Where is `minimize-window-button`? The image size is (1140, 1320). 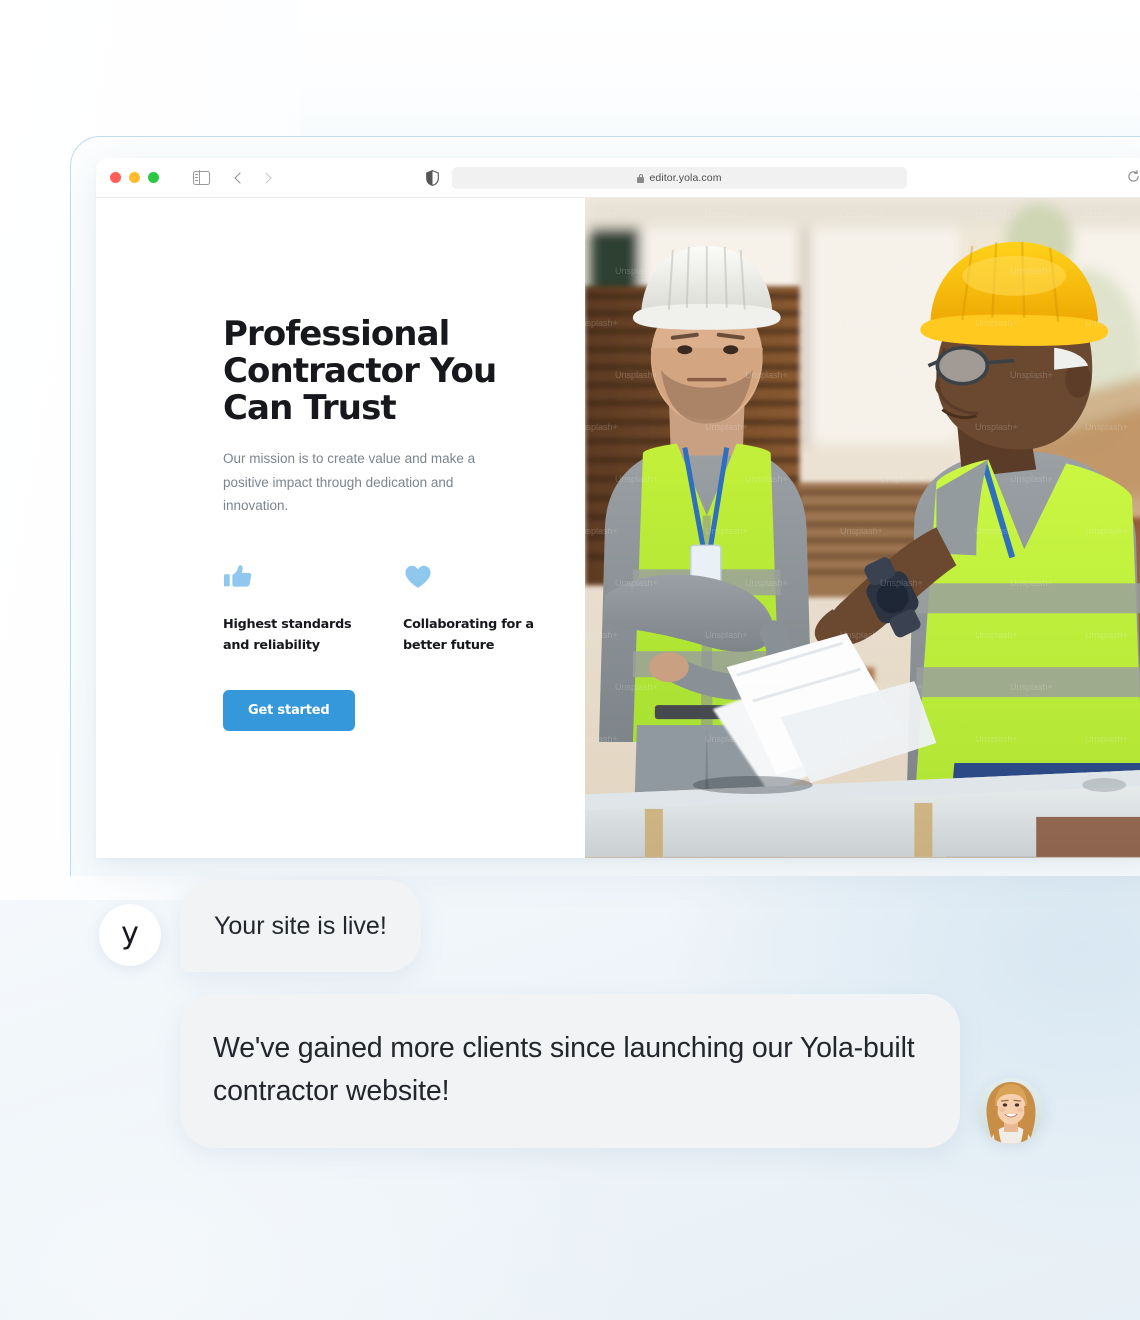 minimize-window-button is located at coordinates (134, 177).